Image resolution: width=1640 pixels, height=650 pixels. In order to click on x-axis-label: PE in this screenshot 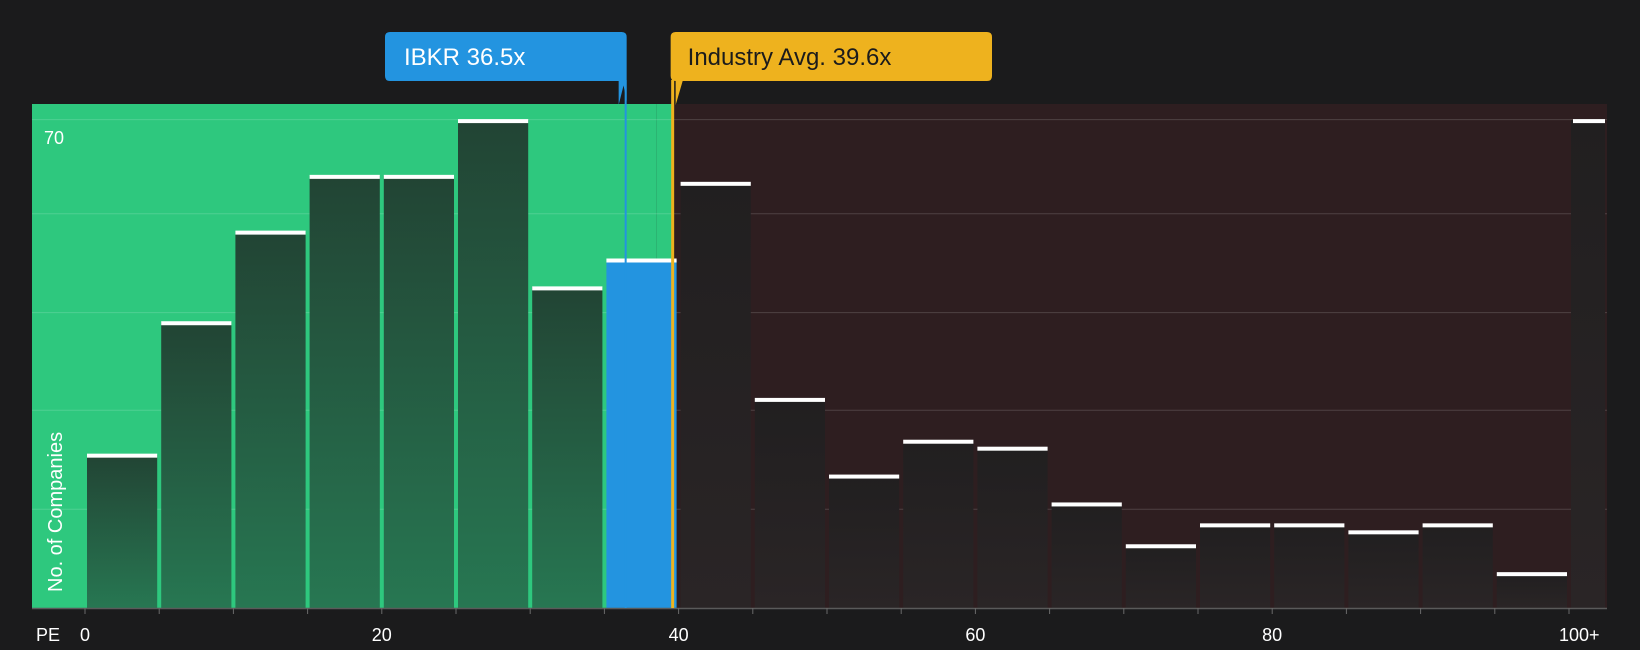, I will do `click(48, 635)`.